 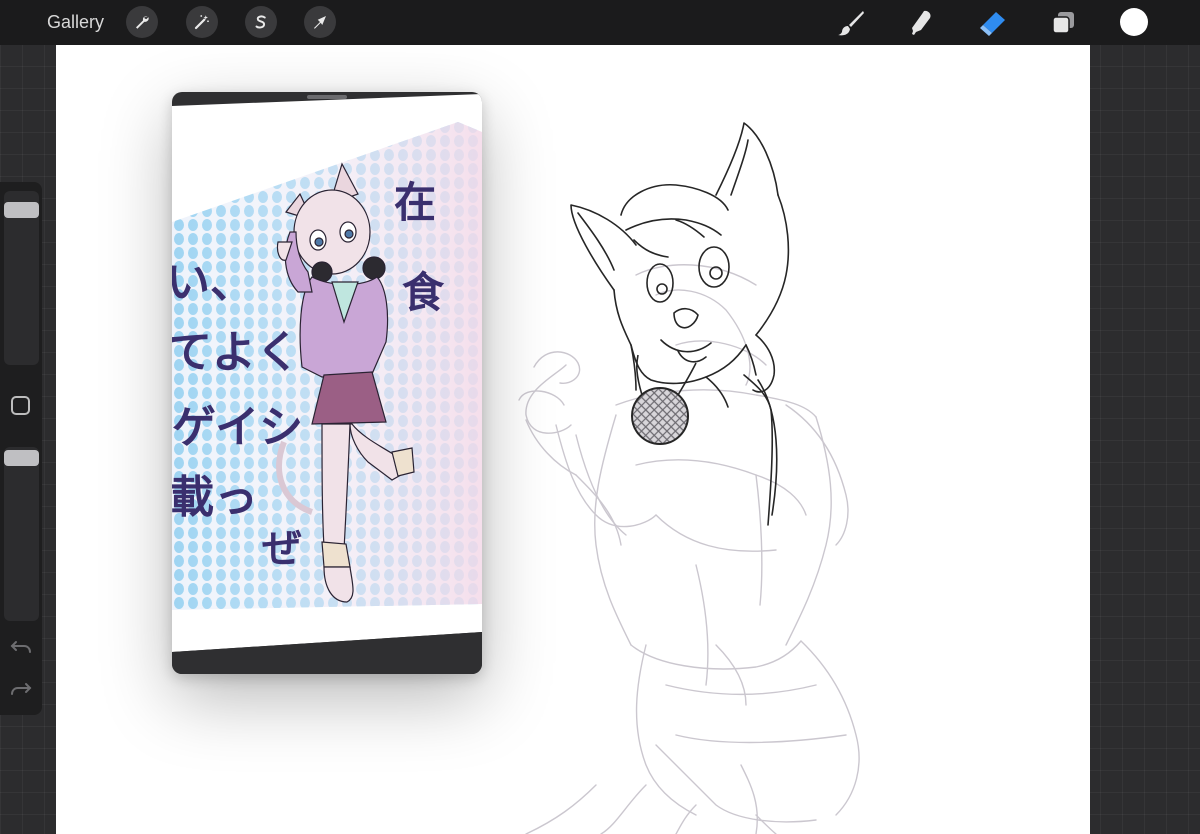 I want to click on jp-text-2: てよく, so click(x=236, y=352).